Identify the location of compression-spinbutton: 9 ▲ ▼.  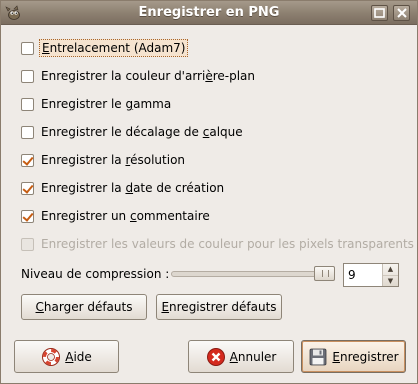
(371, 275).